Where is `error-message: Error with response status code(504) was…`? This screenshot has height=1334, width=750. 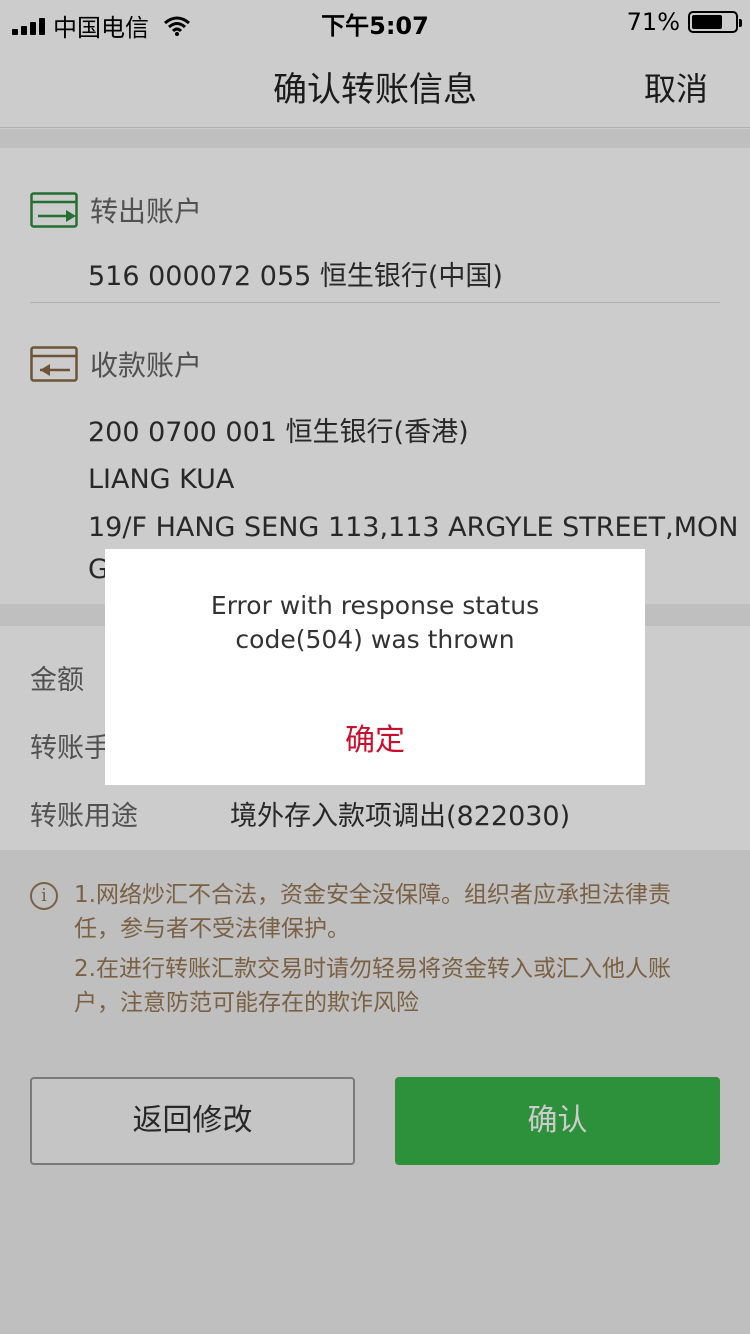 error-message: Error with response status code(504) was… is located at coordinates (375, 623).